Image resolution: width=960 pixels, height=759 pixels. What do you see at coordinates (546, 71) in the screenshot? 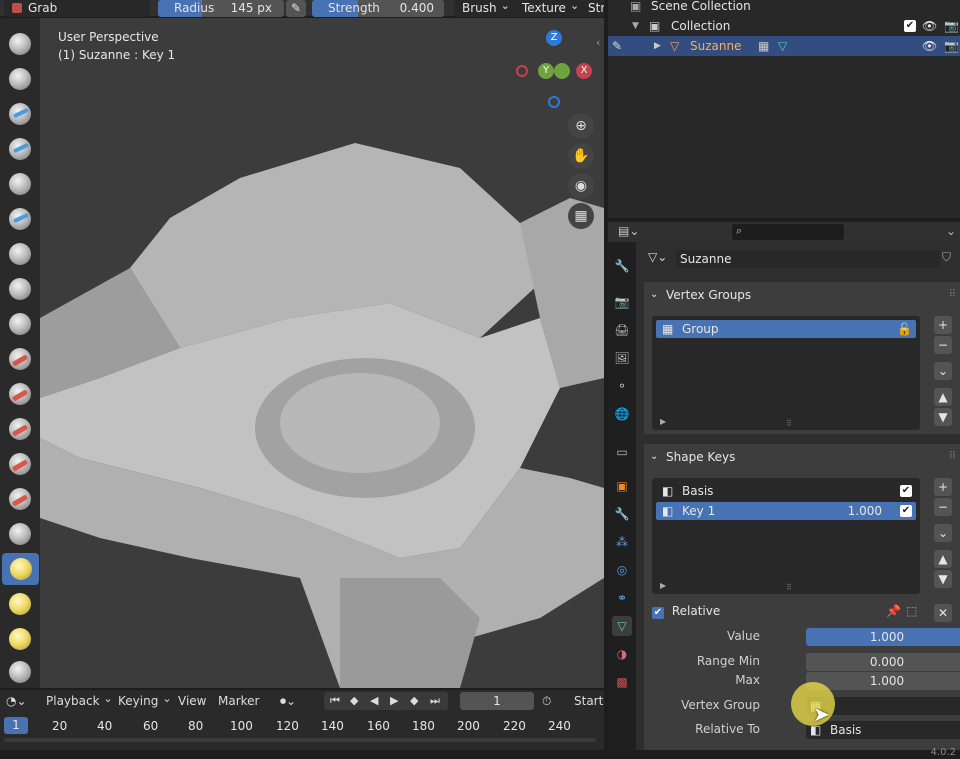
I see `gizmo-y-axis: Y` at bounding box center [546, 71].